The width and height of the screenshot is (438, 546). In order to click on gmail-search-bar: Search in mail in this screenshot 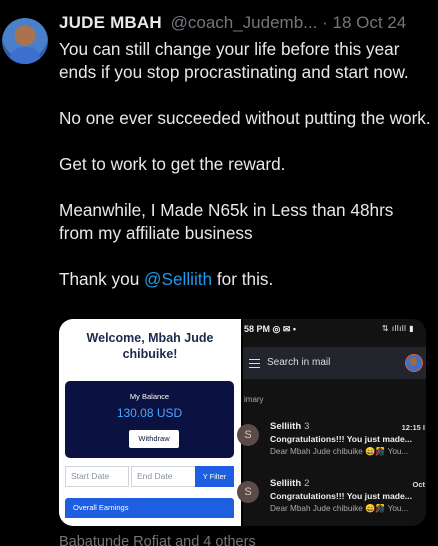, I will do `click(334, 363)`.